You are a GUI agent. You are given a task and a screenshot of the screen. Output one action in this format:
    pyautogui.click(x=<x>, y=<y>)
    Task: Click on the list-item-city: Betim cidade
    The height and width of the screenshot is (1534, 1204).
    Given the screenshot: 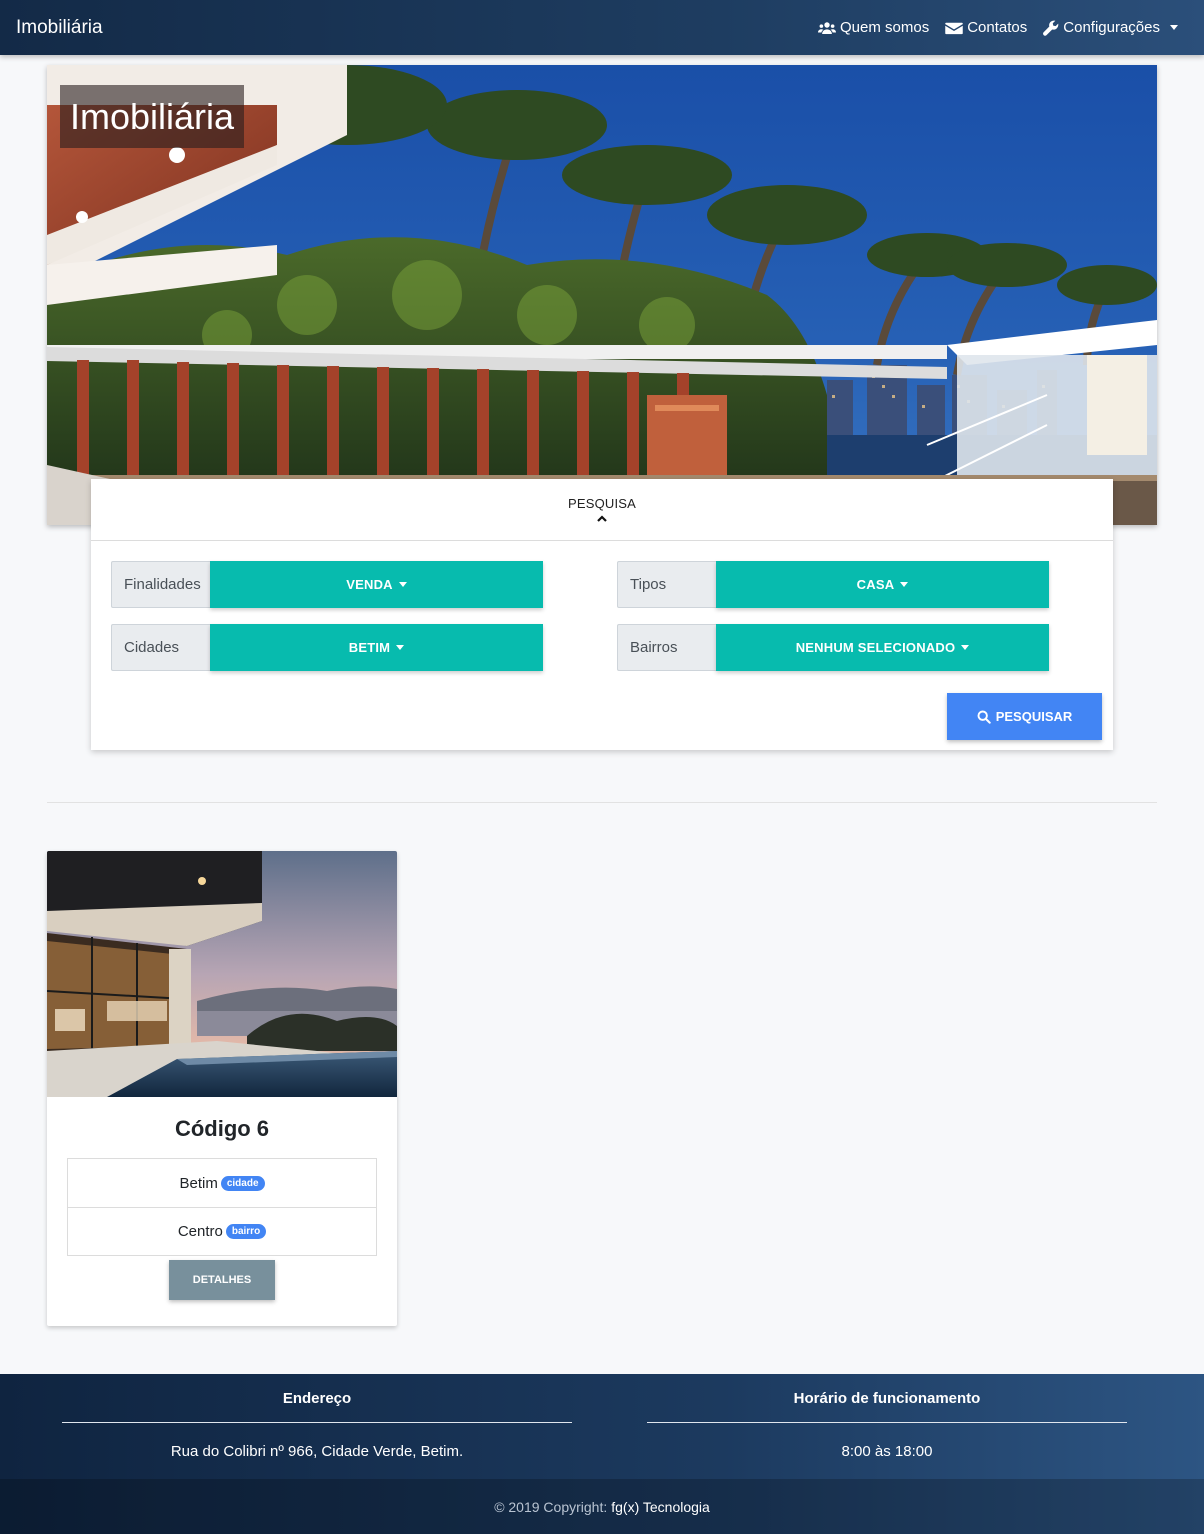 What is the action you would take?
    pyautogui.click(x=222, y=1183)
    